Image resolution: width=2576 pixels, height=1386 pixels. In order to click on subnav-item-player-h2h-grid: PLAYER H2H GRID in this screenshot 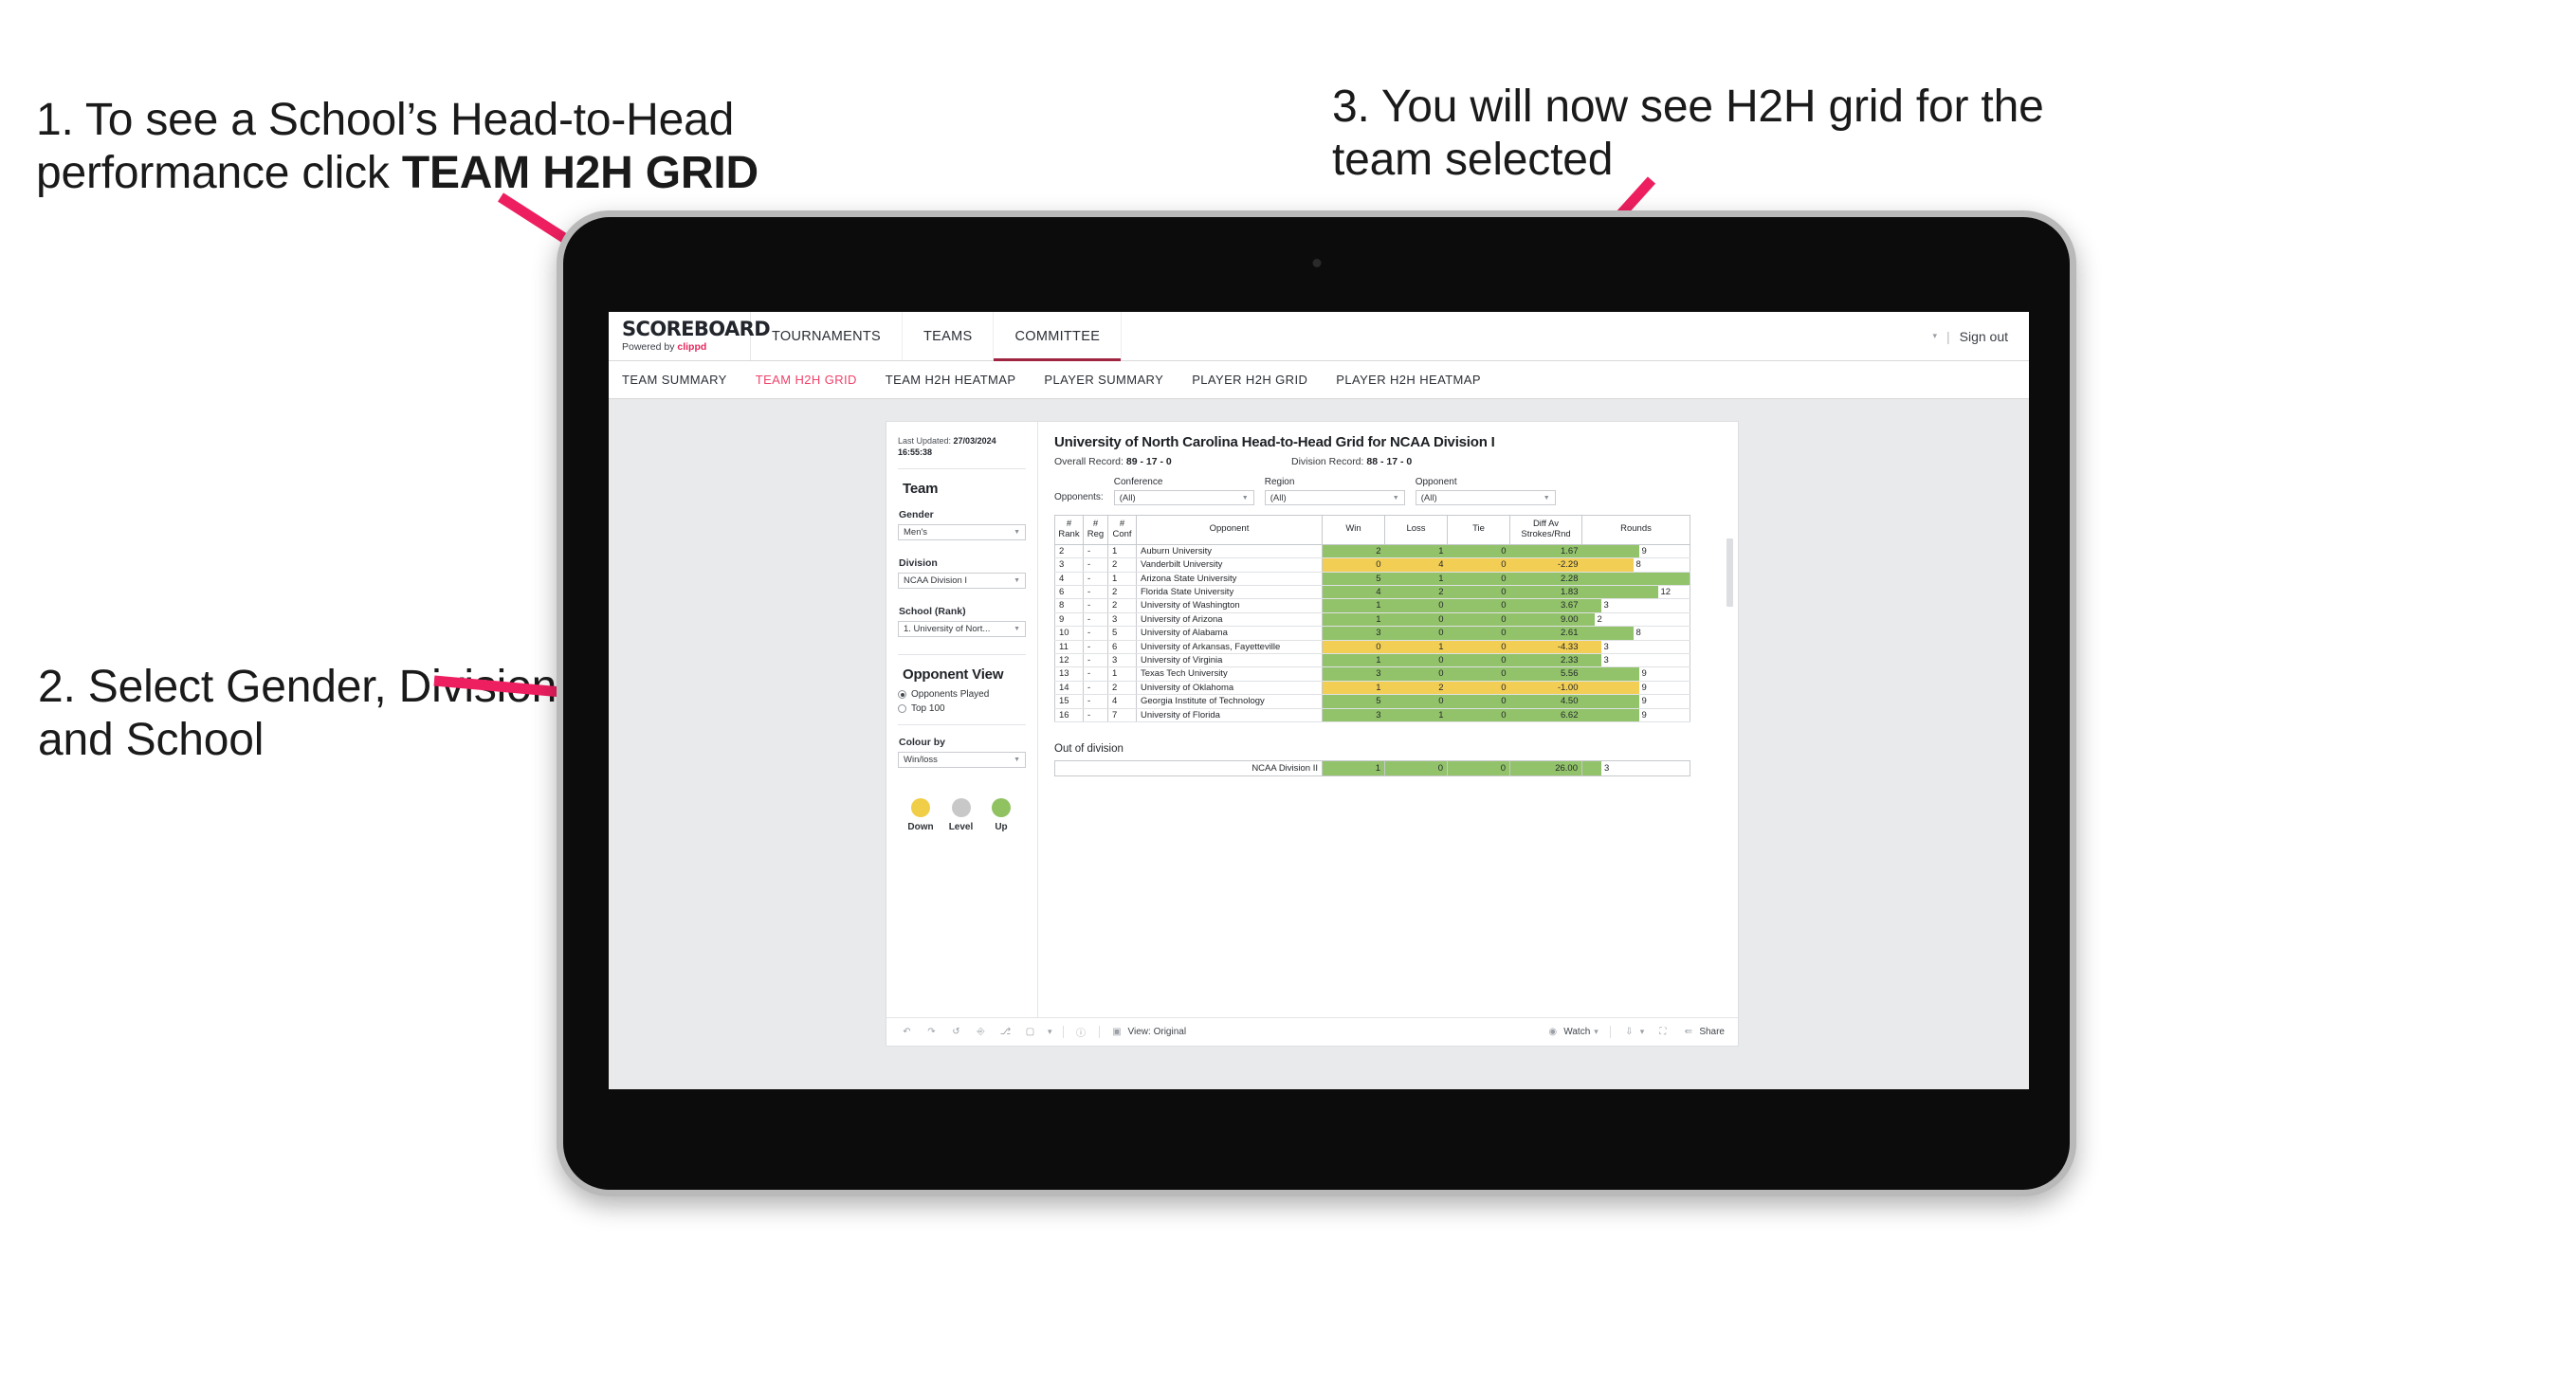, I will do `click(1249, 380)`.